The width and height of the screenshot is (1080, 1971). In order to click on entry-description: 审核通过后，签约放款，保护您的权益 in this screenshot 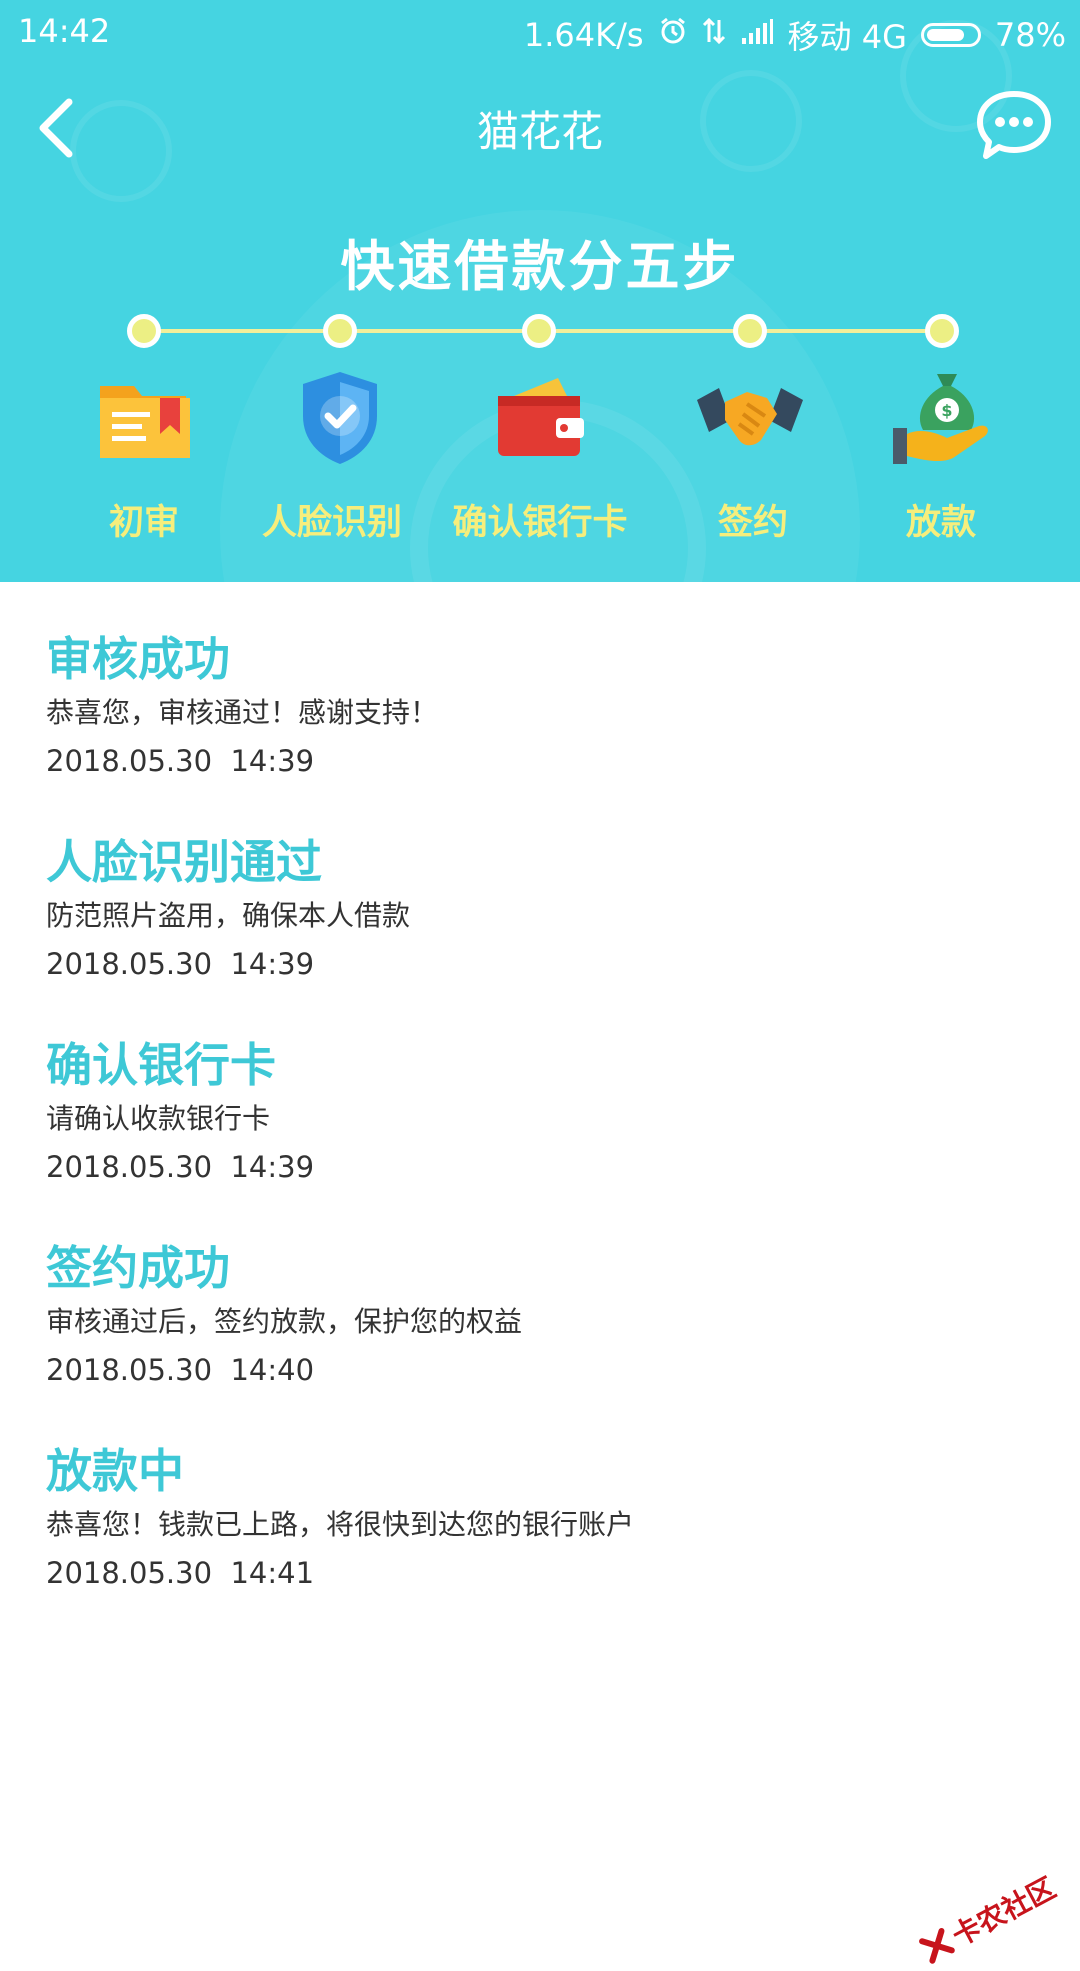, I will do `click(284, 1321)`.